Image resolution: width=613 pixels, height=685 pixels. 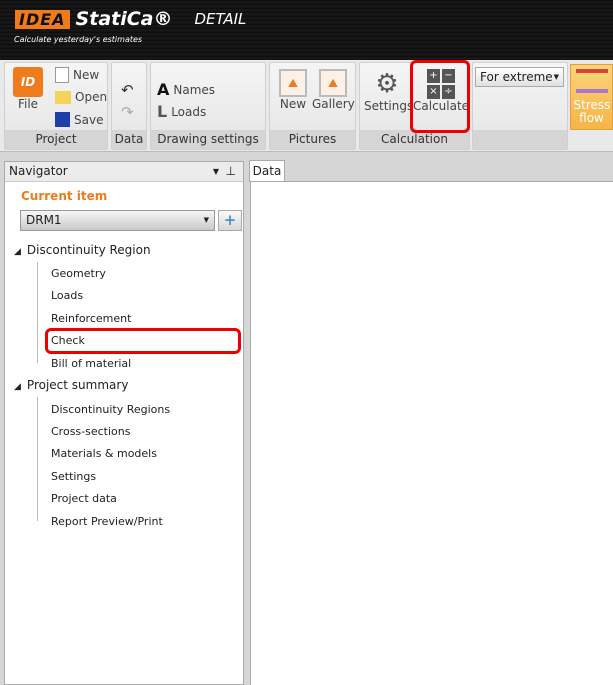 What do you see at coordinates (38, 171) in the screenshot?
I see `navigator-title: Navigator` at bounding box center [38, 171].